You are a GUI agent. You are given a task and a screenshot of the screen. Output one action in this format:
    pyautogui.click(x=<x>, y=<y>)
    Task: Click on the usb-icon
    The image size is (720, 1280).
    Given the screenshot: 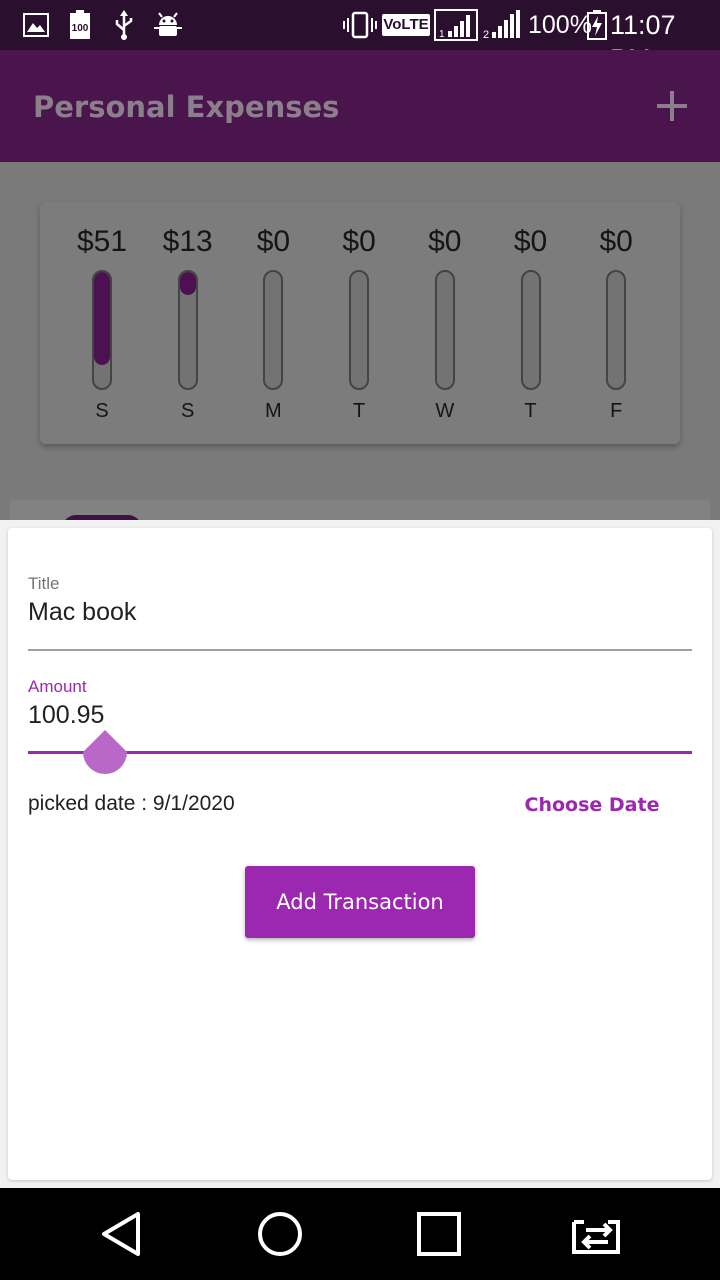 What is the action you would take?
    pyautogui.click(x=124, y=25)
    